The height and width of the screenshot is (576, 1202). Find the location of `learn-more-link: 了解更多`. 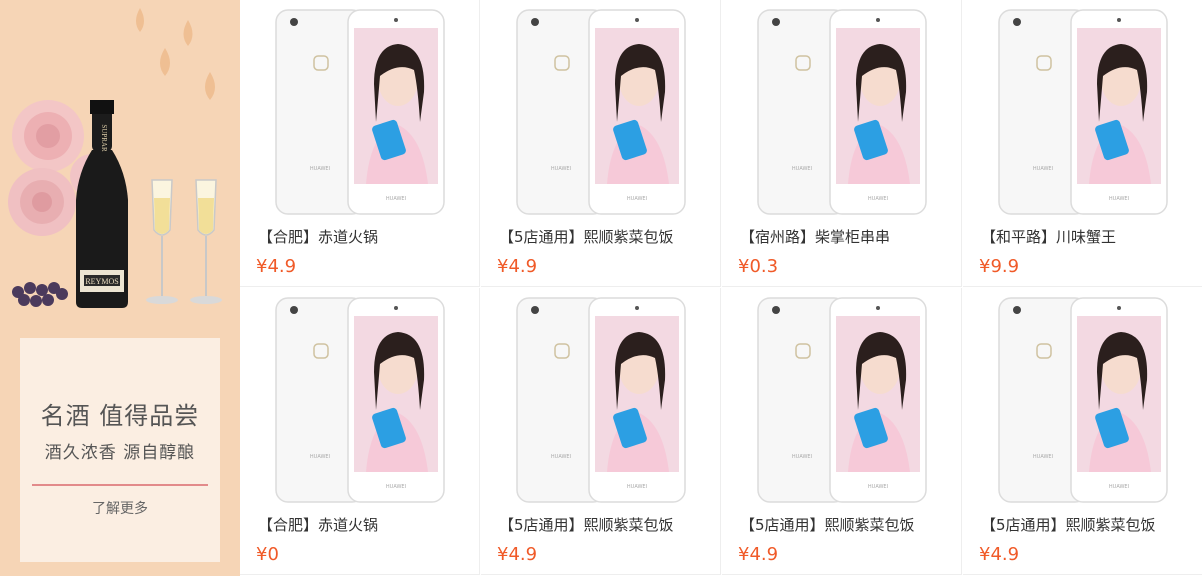

learn-more-link: 了解更多 is located at coordinates (120, 508).